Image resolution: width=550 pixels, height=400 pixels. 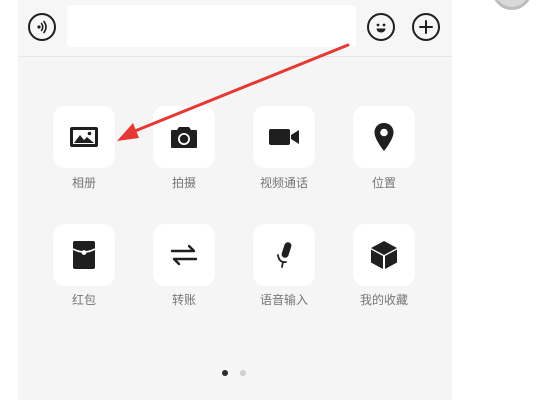 I want to click on transfer-label: 转账, so click(x=183, y=300).